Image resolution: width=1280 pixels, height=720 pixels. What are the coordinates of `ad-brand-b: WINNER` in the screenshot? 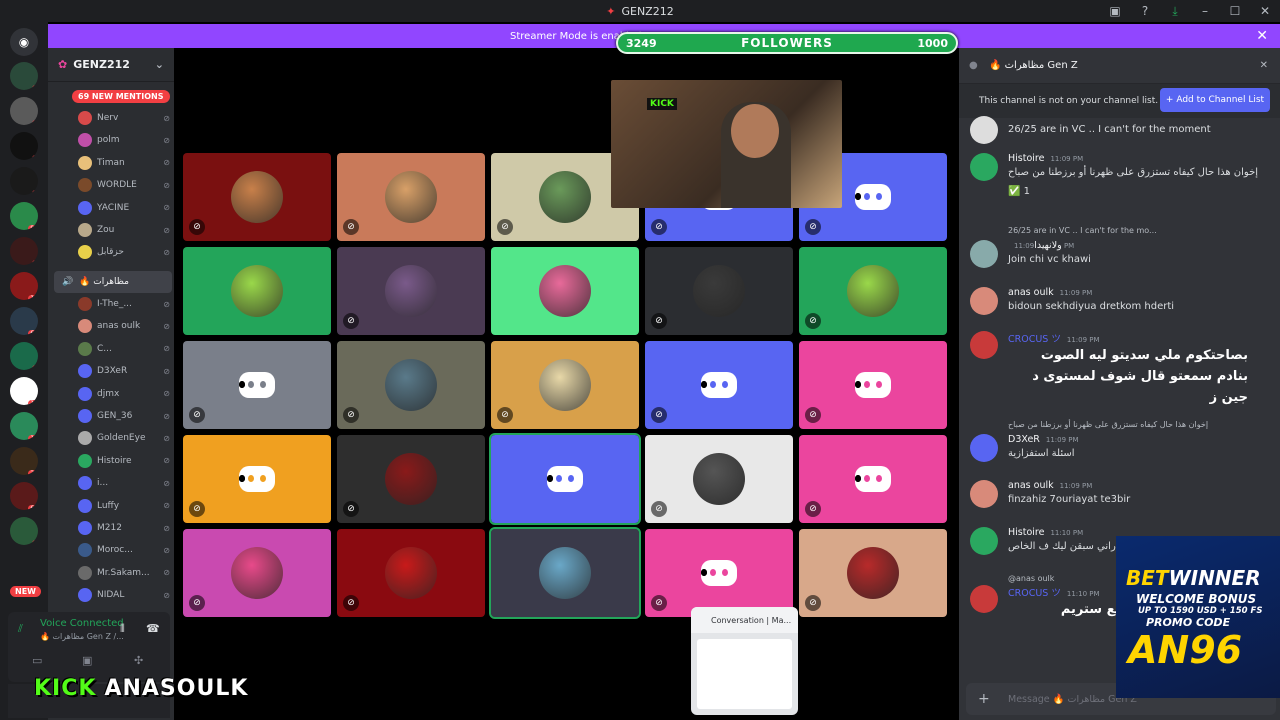 It's located at (1214, 578).